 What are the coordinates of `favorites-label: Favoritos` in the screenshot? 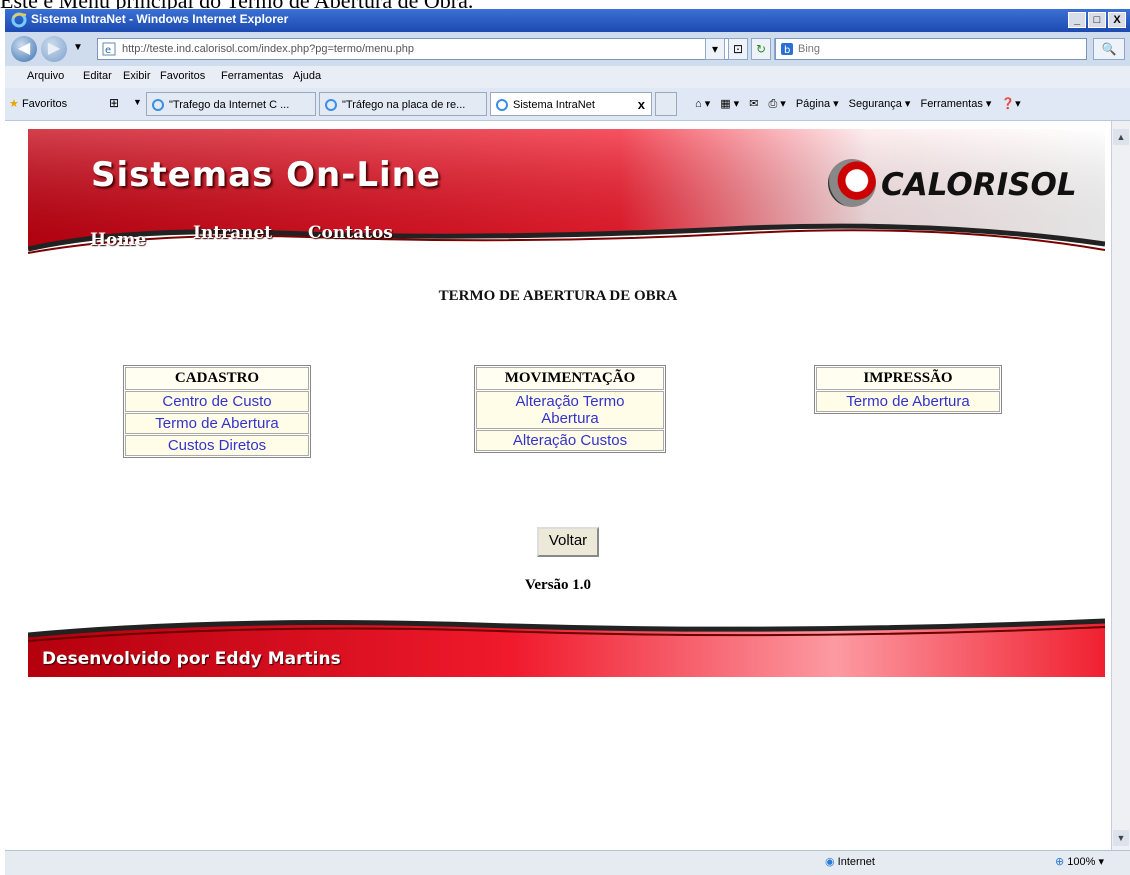 It's located at (44, 104).